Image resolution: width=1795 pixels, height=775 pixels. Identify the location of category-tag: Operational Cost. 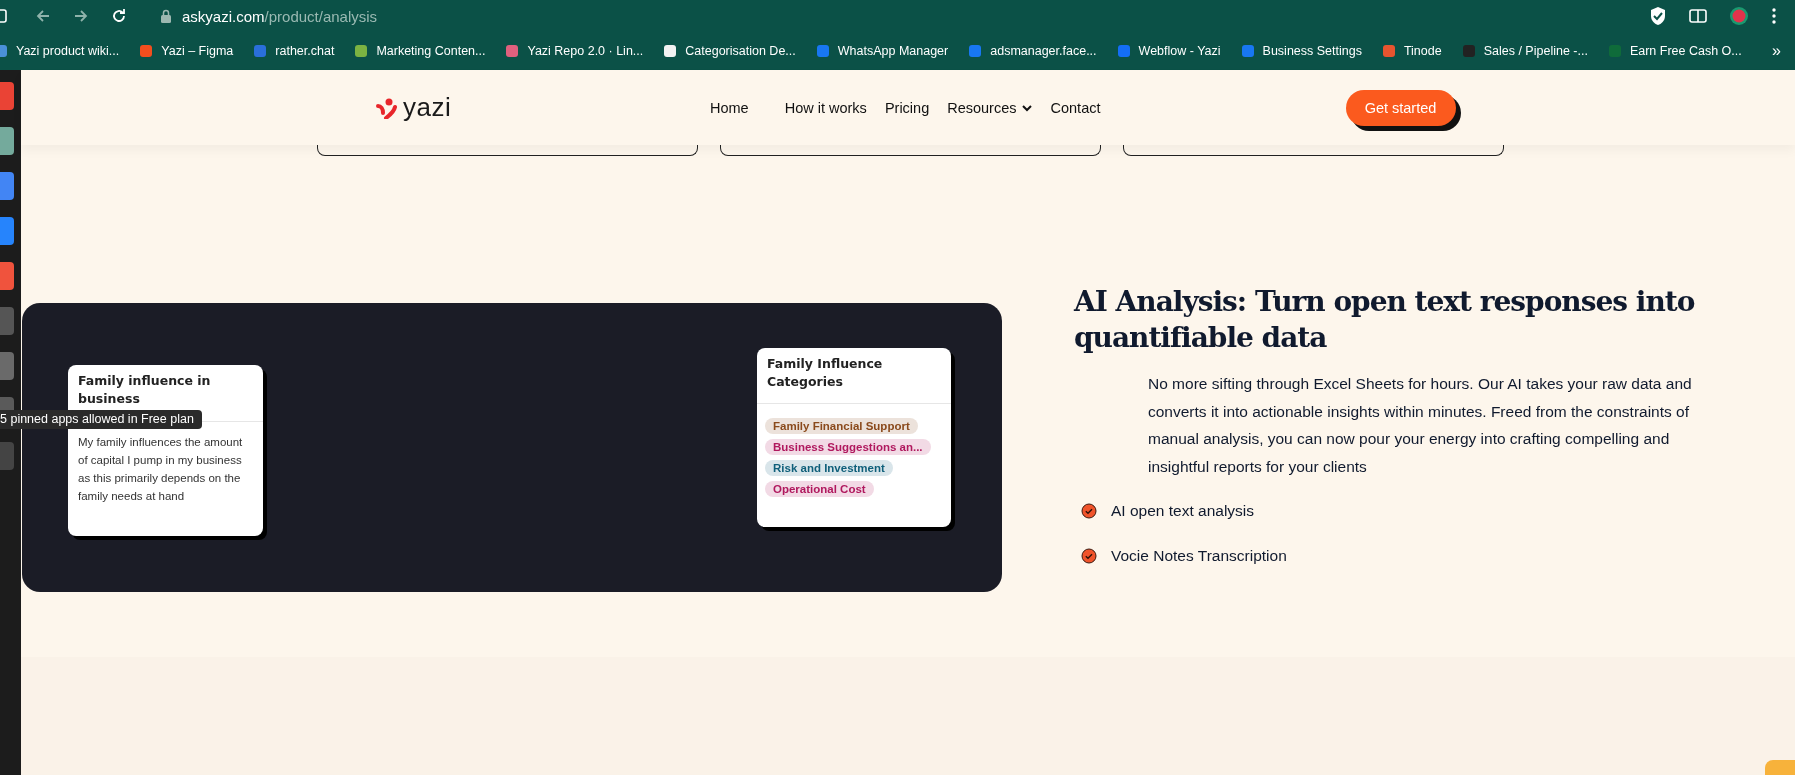
(819, 489).